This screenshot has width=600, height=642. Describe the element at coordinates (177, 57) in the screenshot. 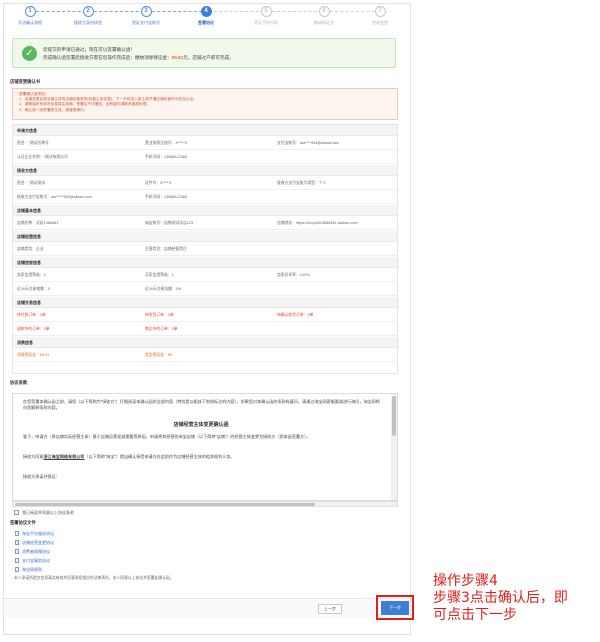

I see `deposit-amount: ¥0.01` at that location.